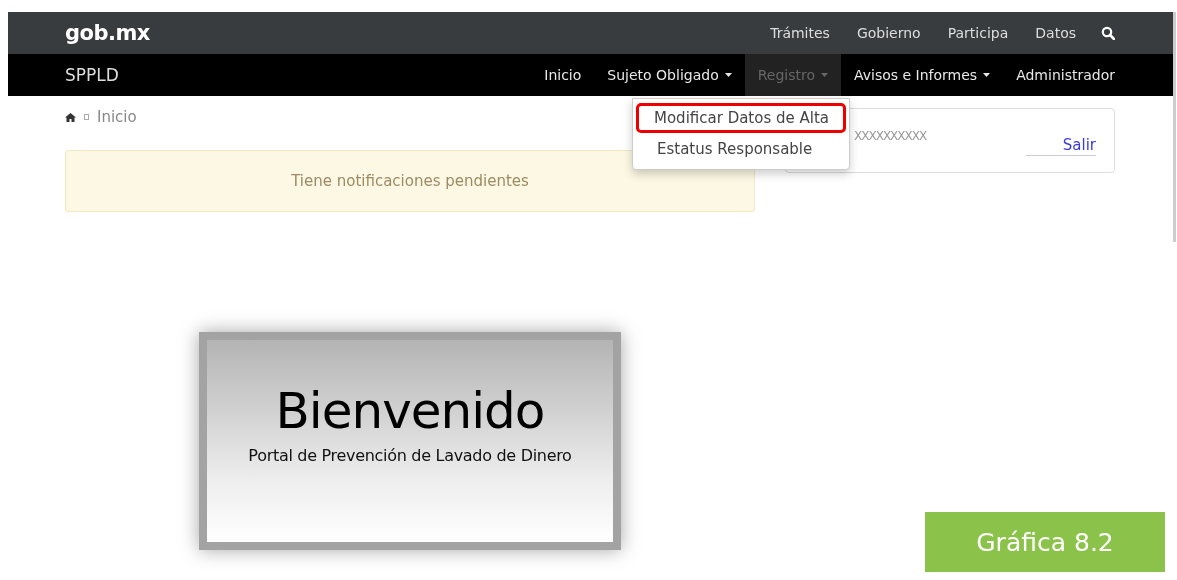 This screenshot has height=580, width=1177. What do you see at coordinates (70, 117) in the screenshot?
I see `home-icon` at bounding box center [70, 117].